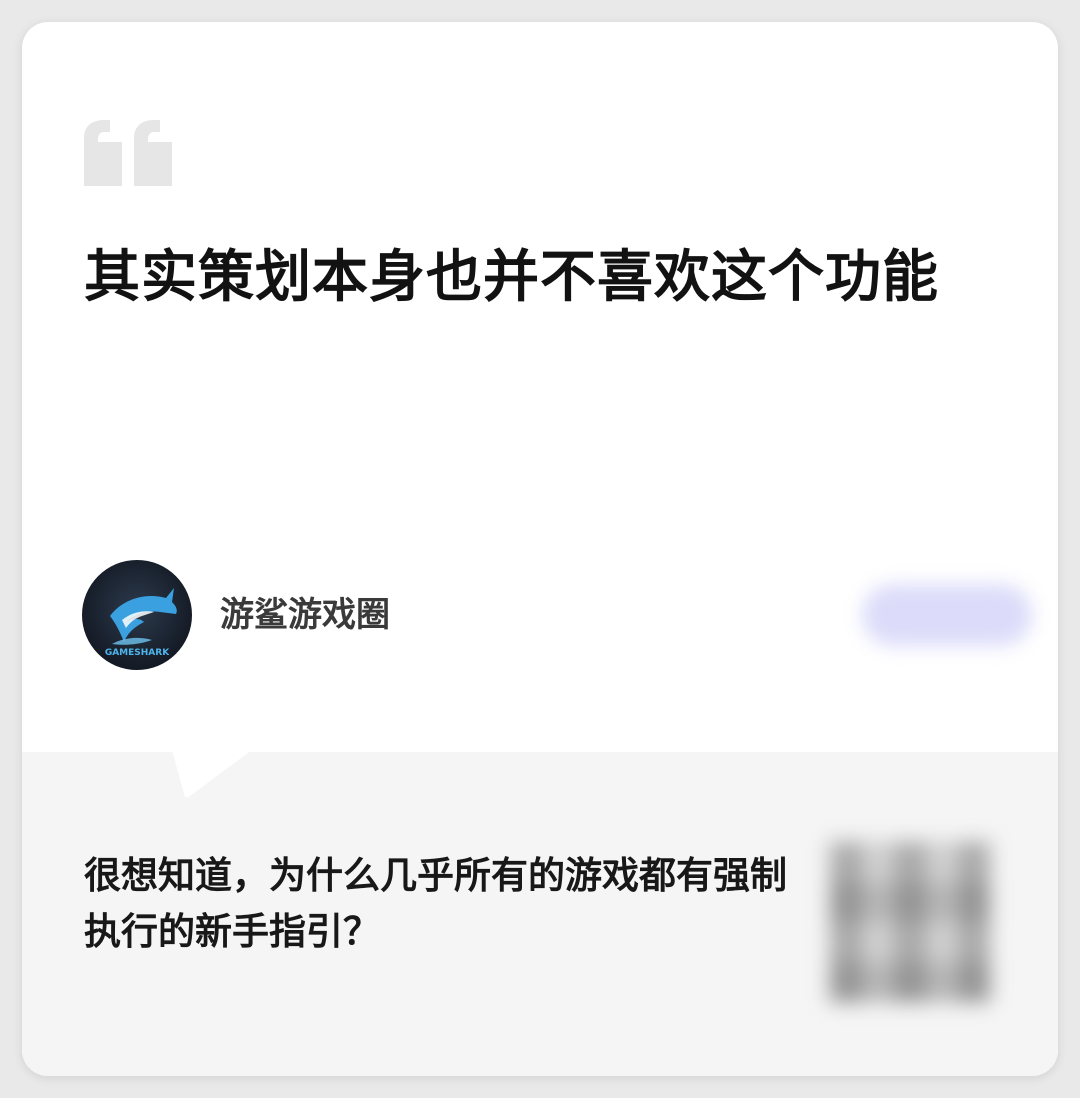 The width and height of the screenshot is (1080, 1098). What do you see at coordinates (947, 615) in the screenshot?
I see `follow-button: 关注` at bounding box center [947, 615].